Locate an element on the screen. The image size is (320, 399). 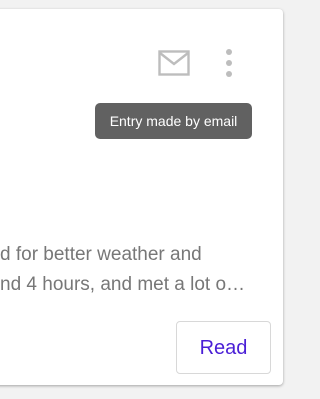
more-vert-icon is located at coordinates (229, 63).